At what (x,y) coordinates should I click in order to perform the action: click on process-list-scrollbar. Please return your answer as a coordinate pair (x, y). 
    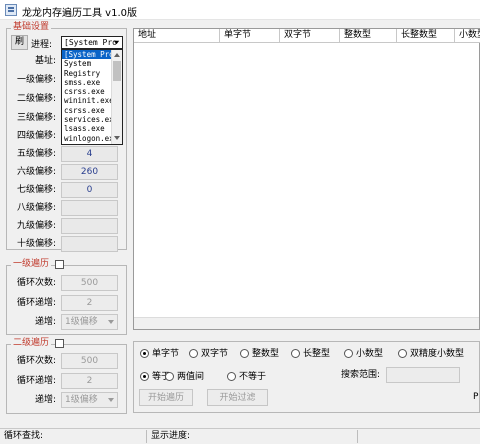
    Looking at the image, I should click on (116, 97).